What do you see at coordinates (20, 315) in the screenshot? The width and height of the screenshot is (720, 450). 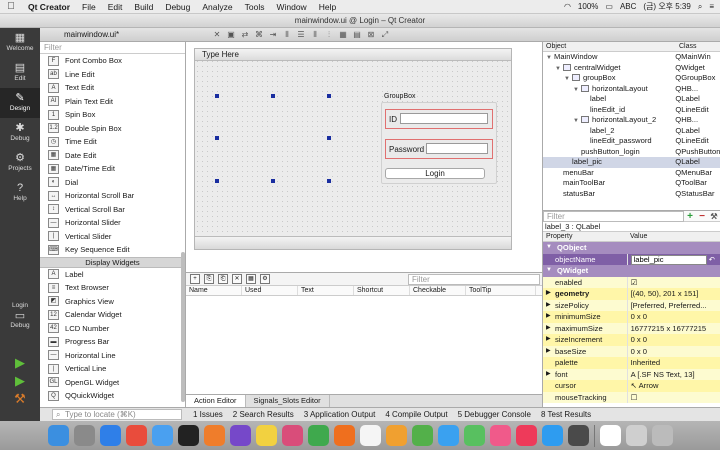 I see `target-selector: Login ▭ Debug` at bounding box center [20, 315].